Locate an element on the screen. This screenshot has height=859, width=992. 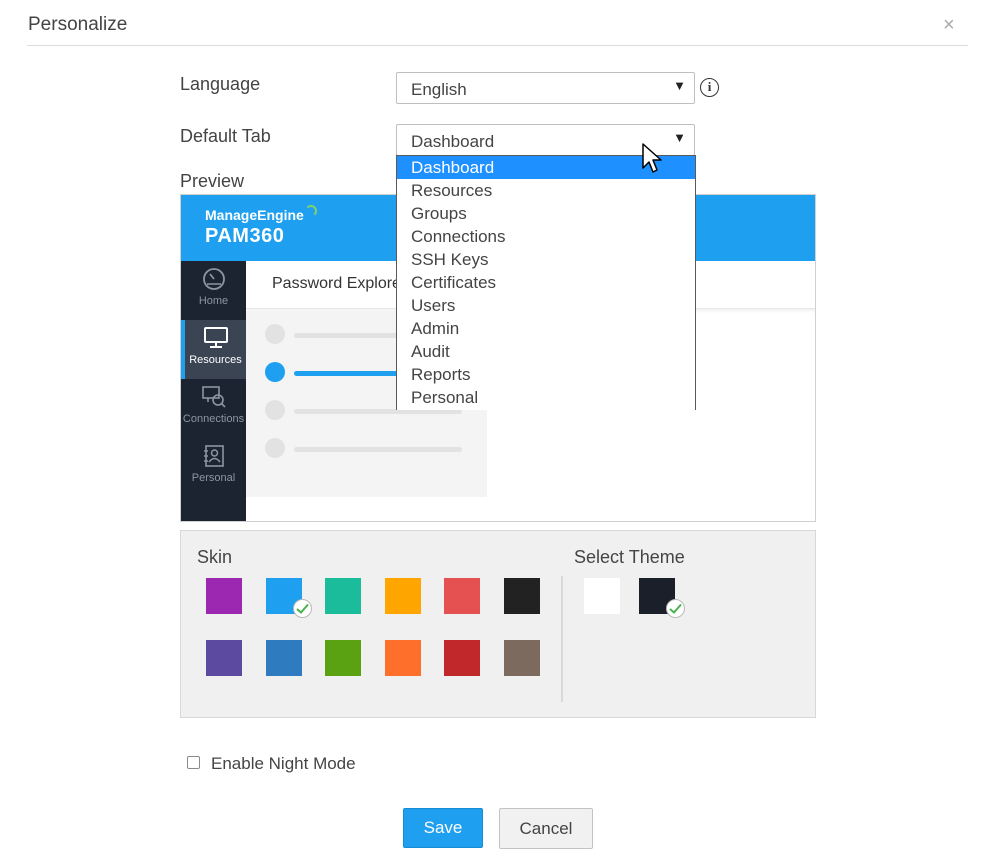
connections-icon is located at coordinates (213, 397).